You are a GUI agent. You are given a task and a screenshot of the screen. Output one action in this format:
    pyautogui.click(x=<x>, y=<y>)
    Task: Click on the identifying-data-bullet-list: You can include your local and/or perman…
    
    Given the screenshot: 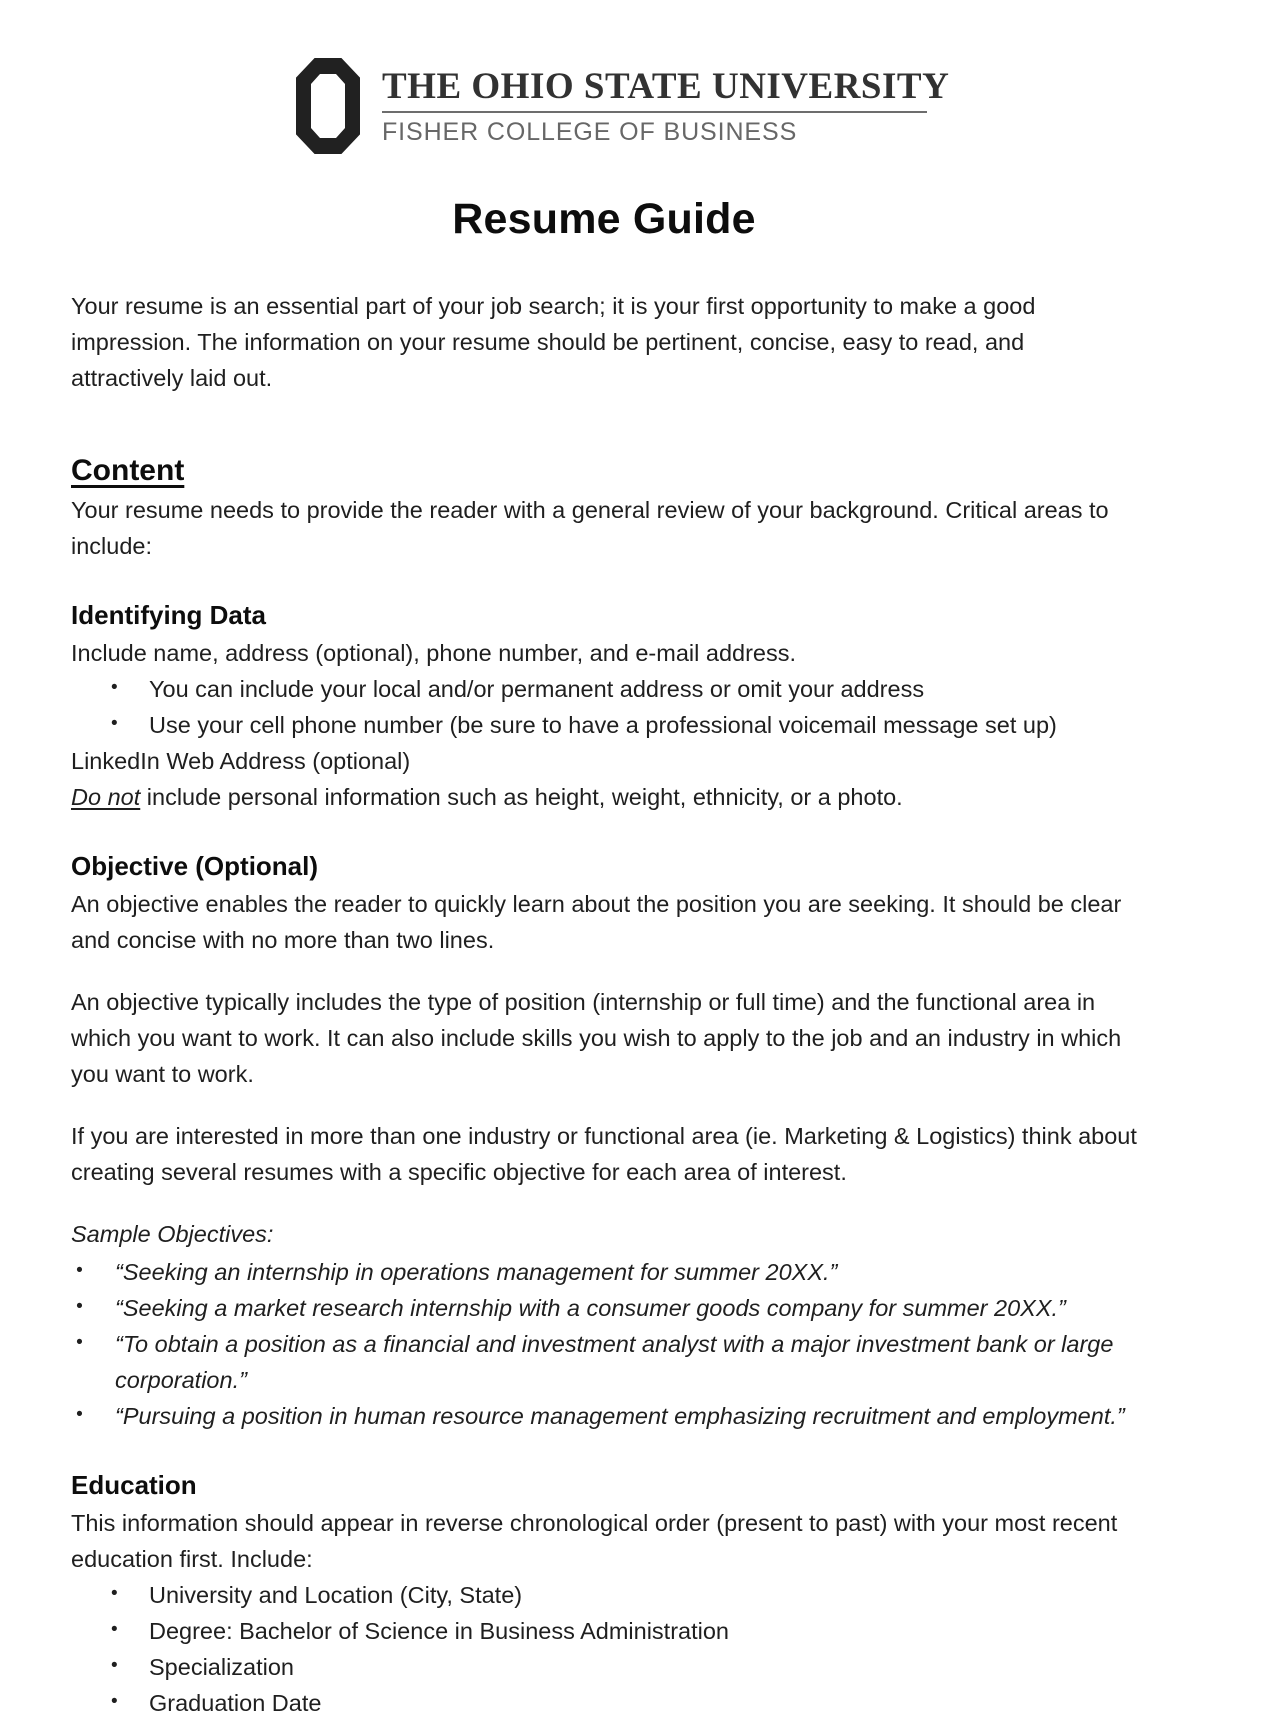 What is the action you would take?
    pyautogui.click(x=604, y=706)
    